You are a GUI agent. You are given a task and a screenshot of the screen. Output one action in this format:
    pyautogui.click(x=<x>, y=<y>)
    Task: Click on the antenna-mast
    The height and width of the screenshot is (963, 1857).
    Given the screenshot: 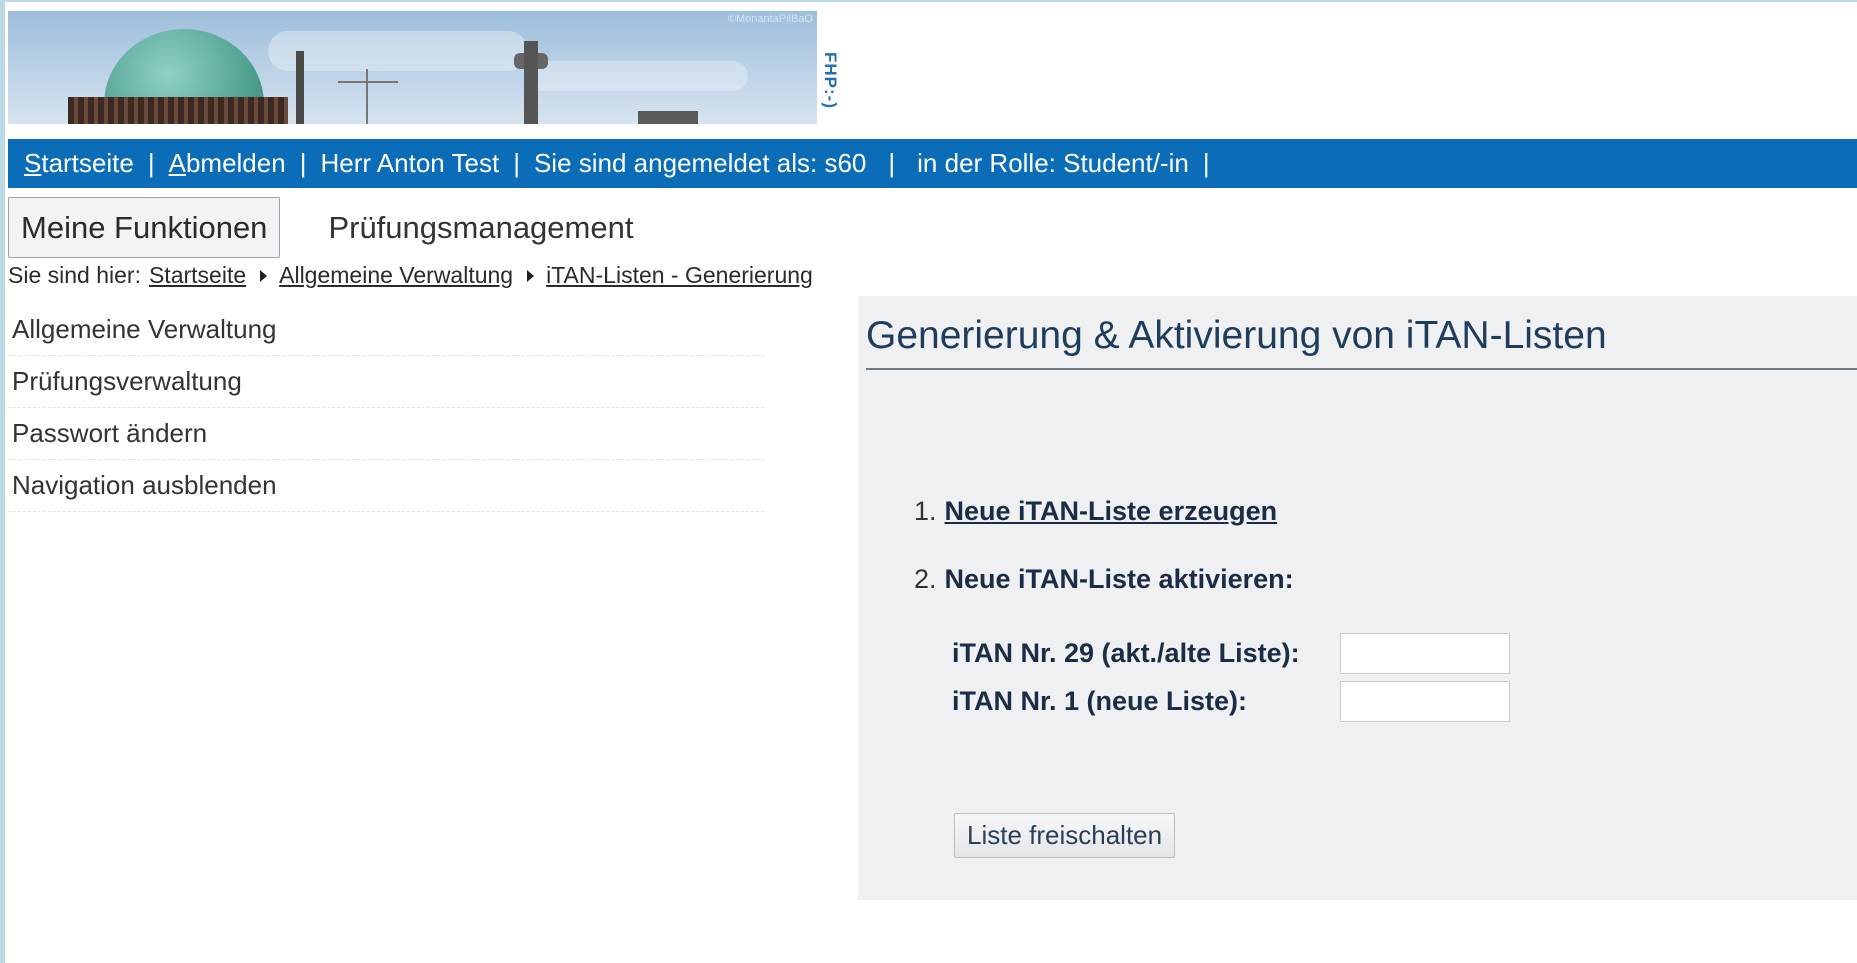 What is the action you would take?
    pyautogui.click(x=300, y=87)
    